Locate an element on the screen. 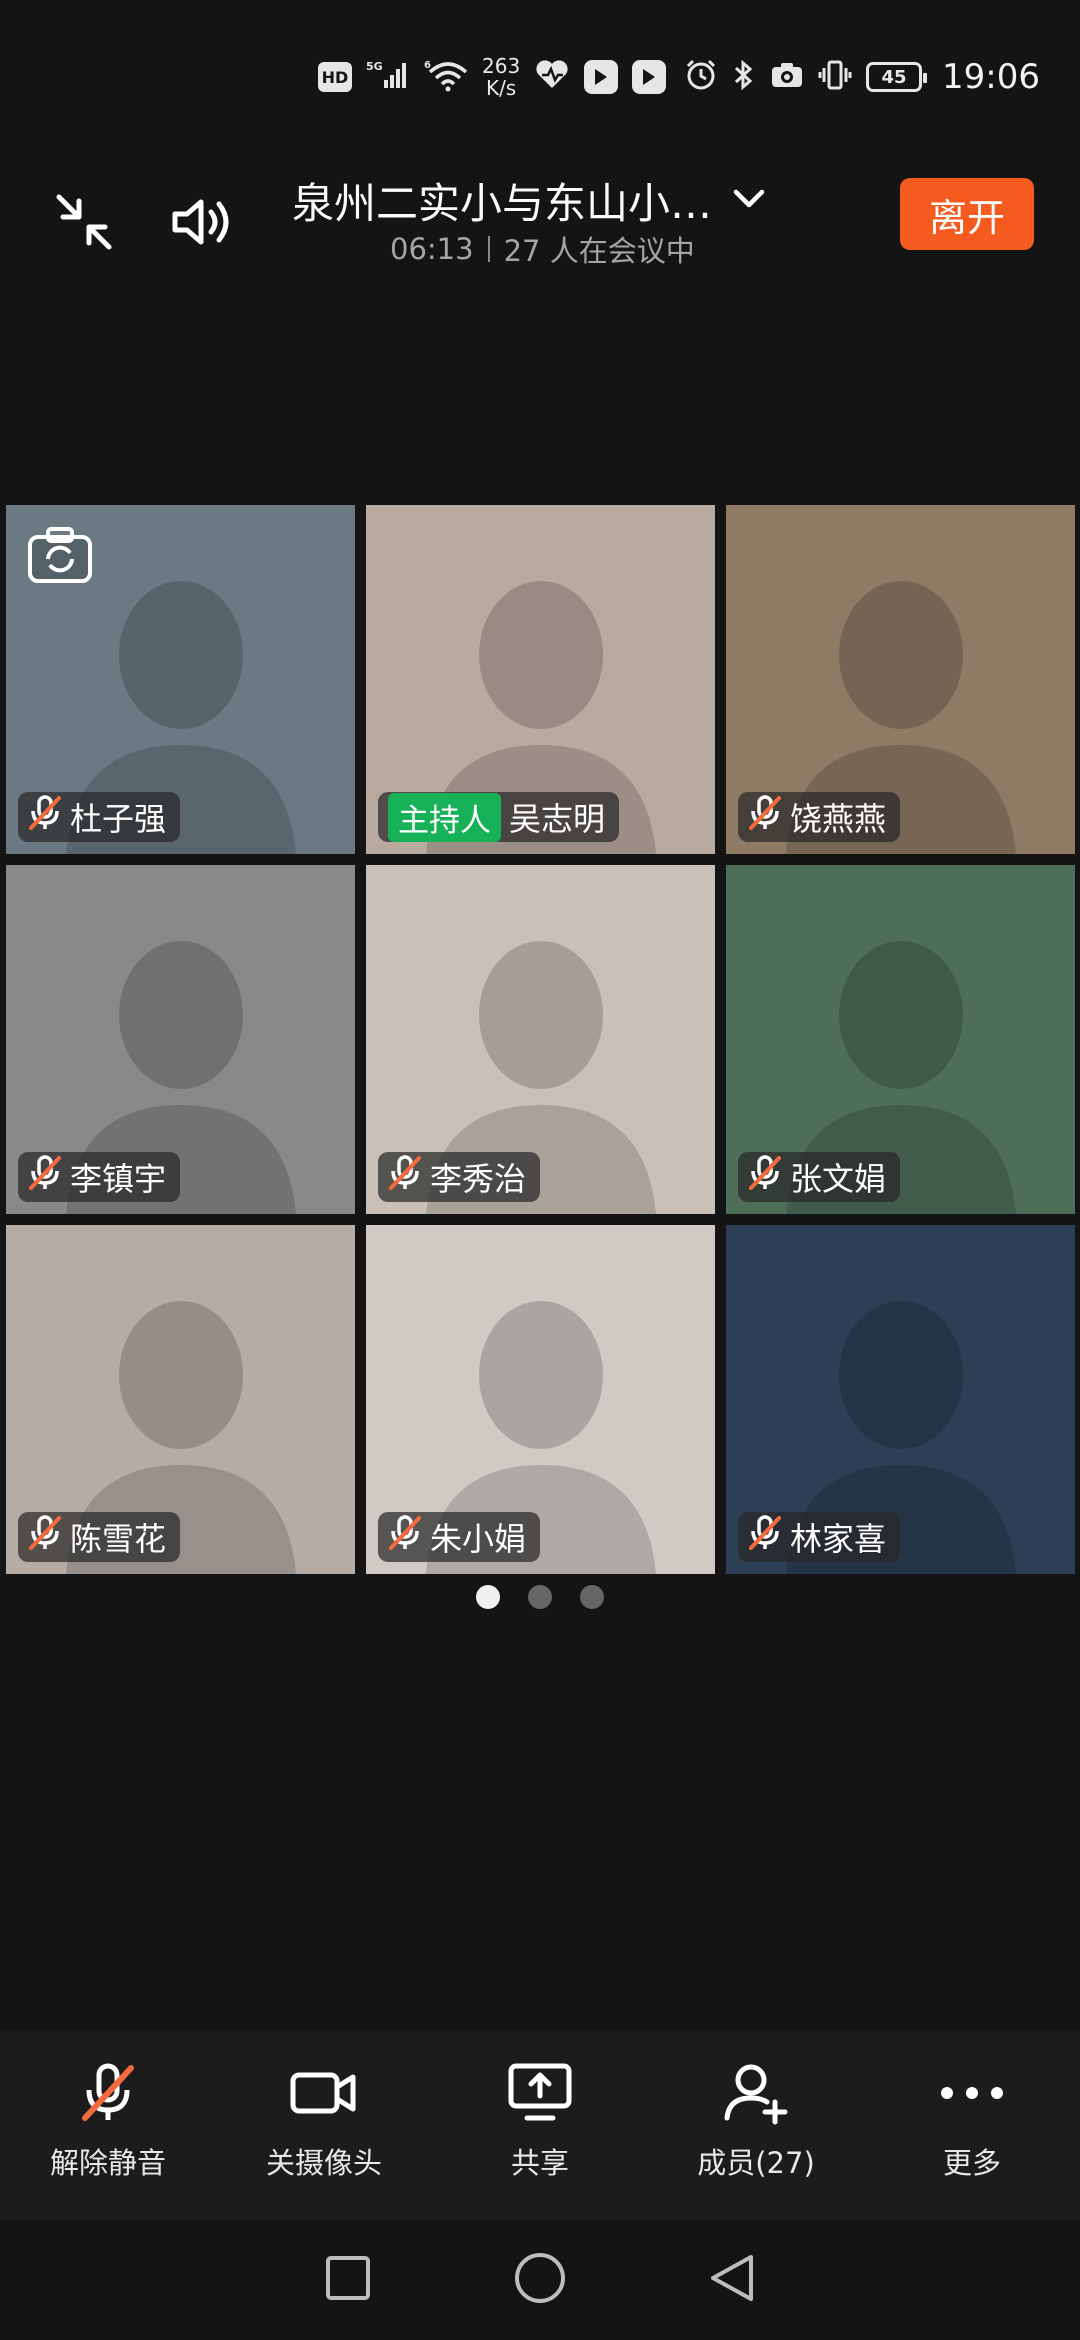 The width and height of the screenshot is (1080, 2340). participant-video-tile: 朱小娟 is located at coordinates (540, 1399).